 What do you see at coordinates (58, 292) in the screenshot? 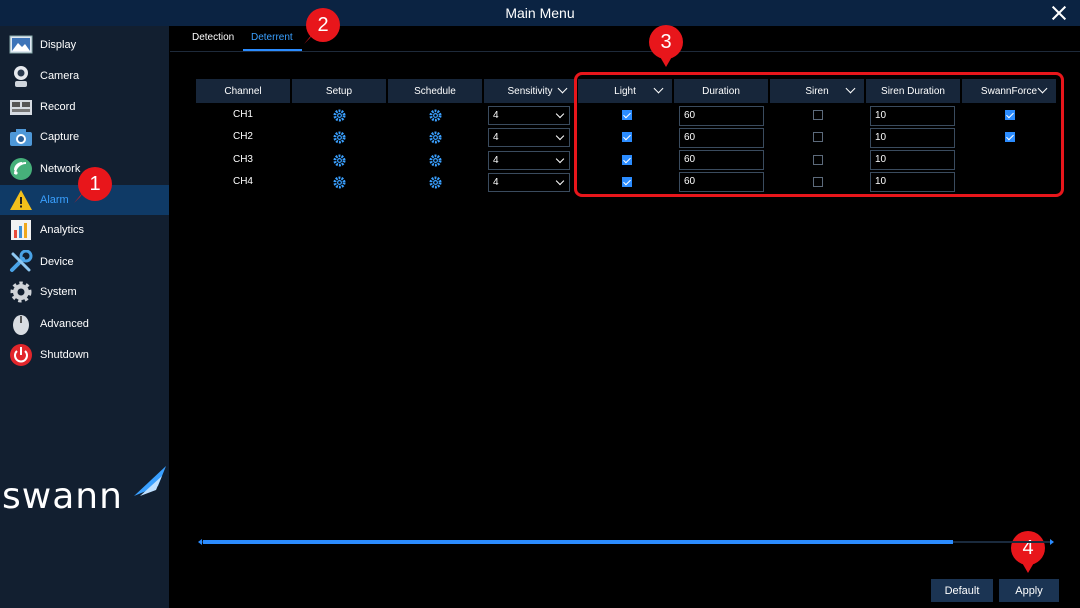
I see `sidebar-item-label: System` at bounding box center [58, 292].